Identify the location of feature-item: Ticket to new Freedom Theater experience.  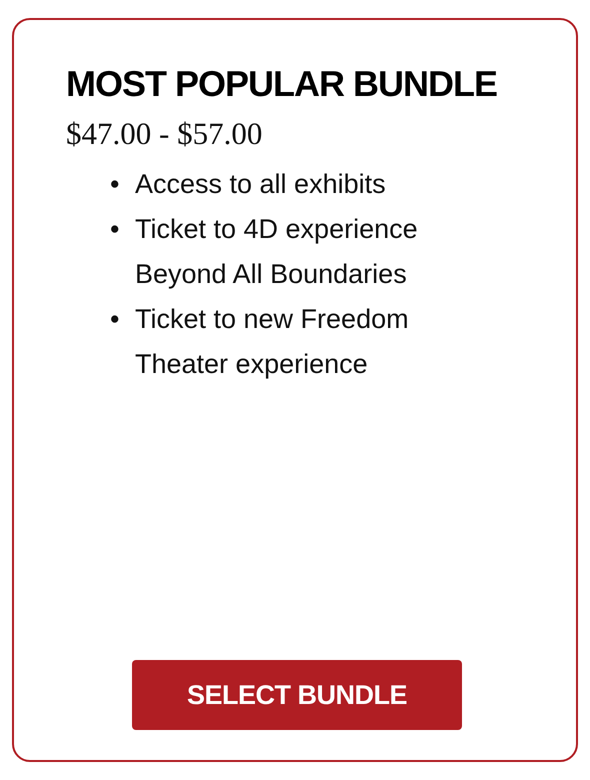
(272, 341).